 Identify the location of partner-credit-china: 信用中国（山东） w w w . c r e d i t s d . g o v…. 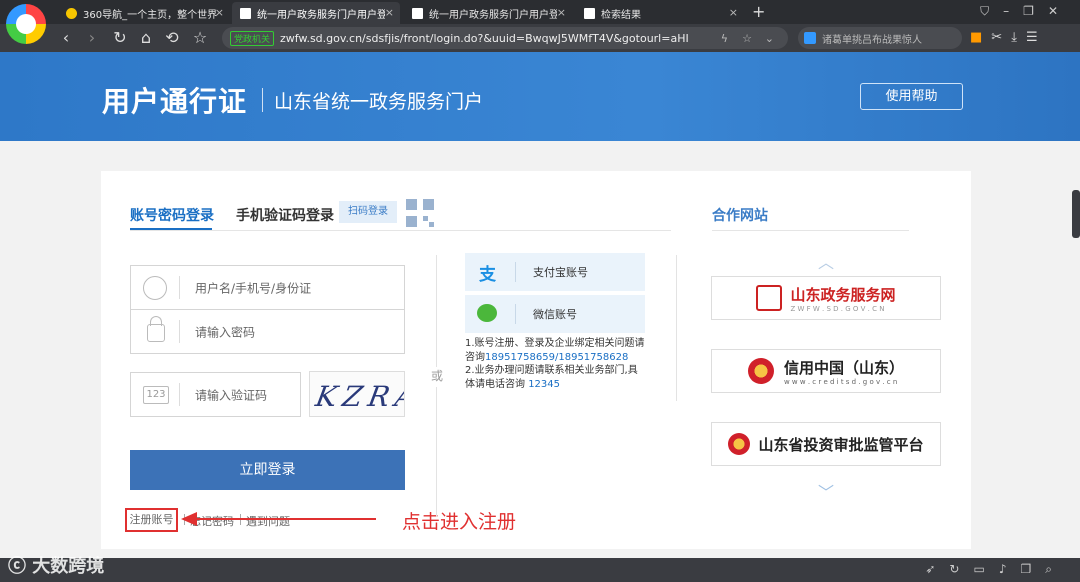
(826, 371).